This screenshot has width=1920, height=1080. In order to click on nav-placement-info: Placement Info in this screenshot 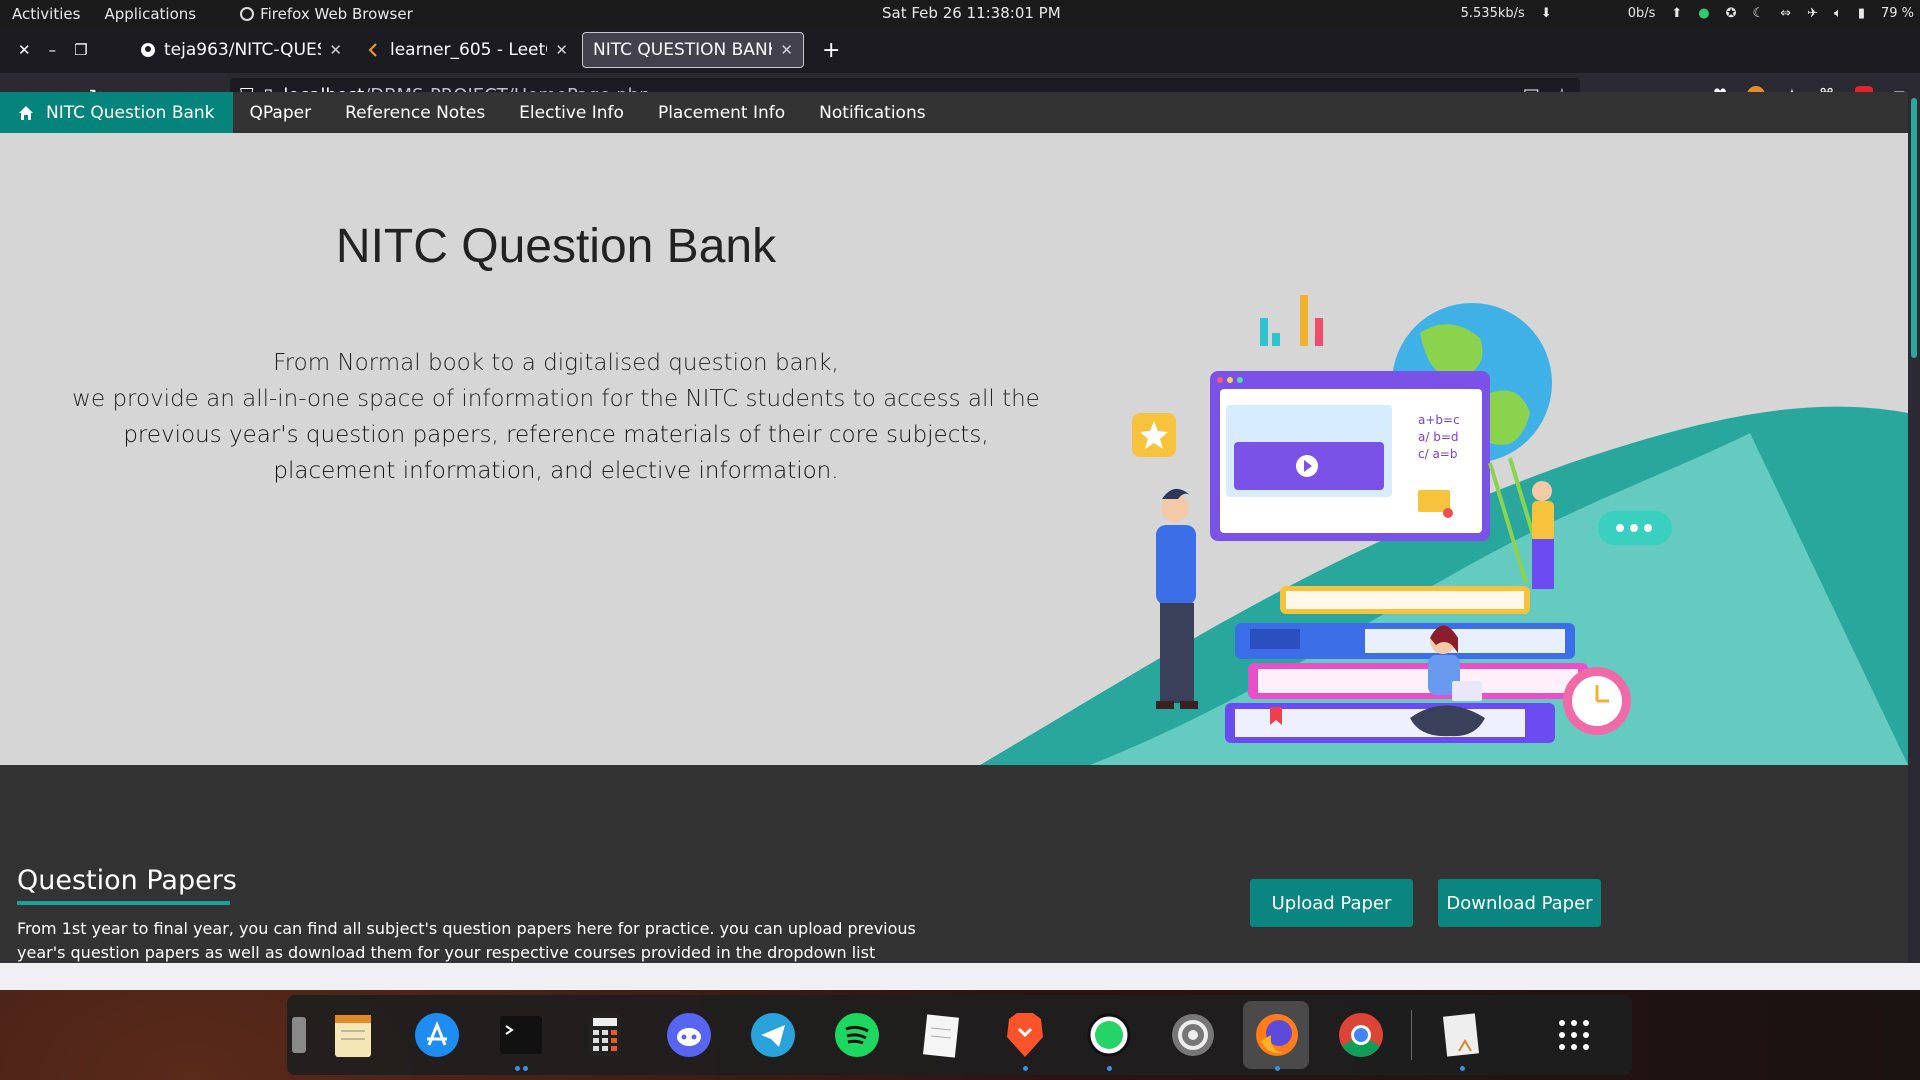, I will do `click(721, 113)`.